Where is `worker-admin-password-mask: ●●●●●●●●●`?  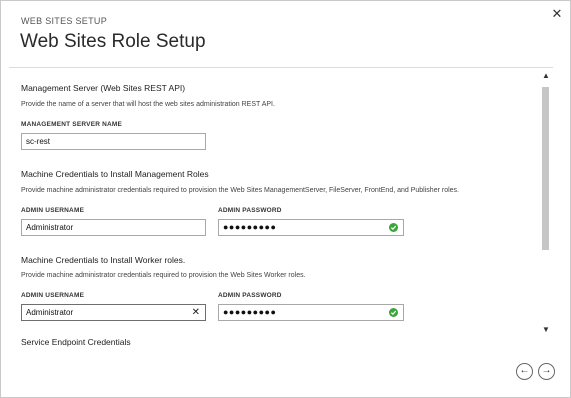
worker-admin-password-mask: ●●●●●●●●● is located at coordinates (250, 312).